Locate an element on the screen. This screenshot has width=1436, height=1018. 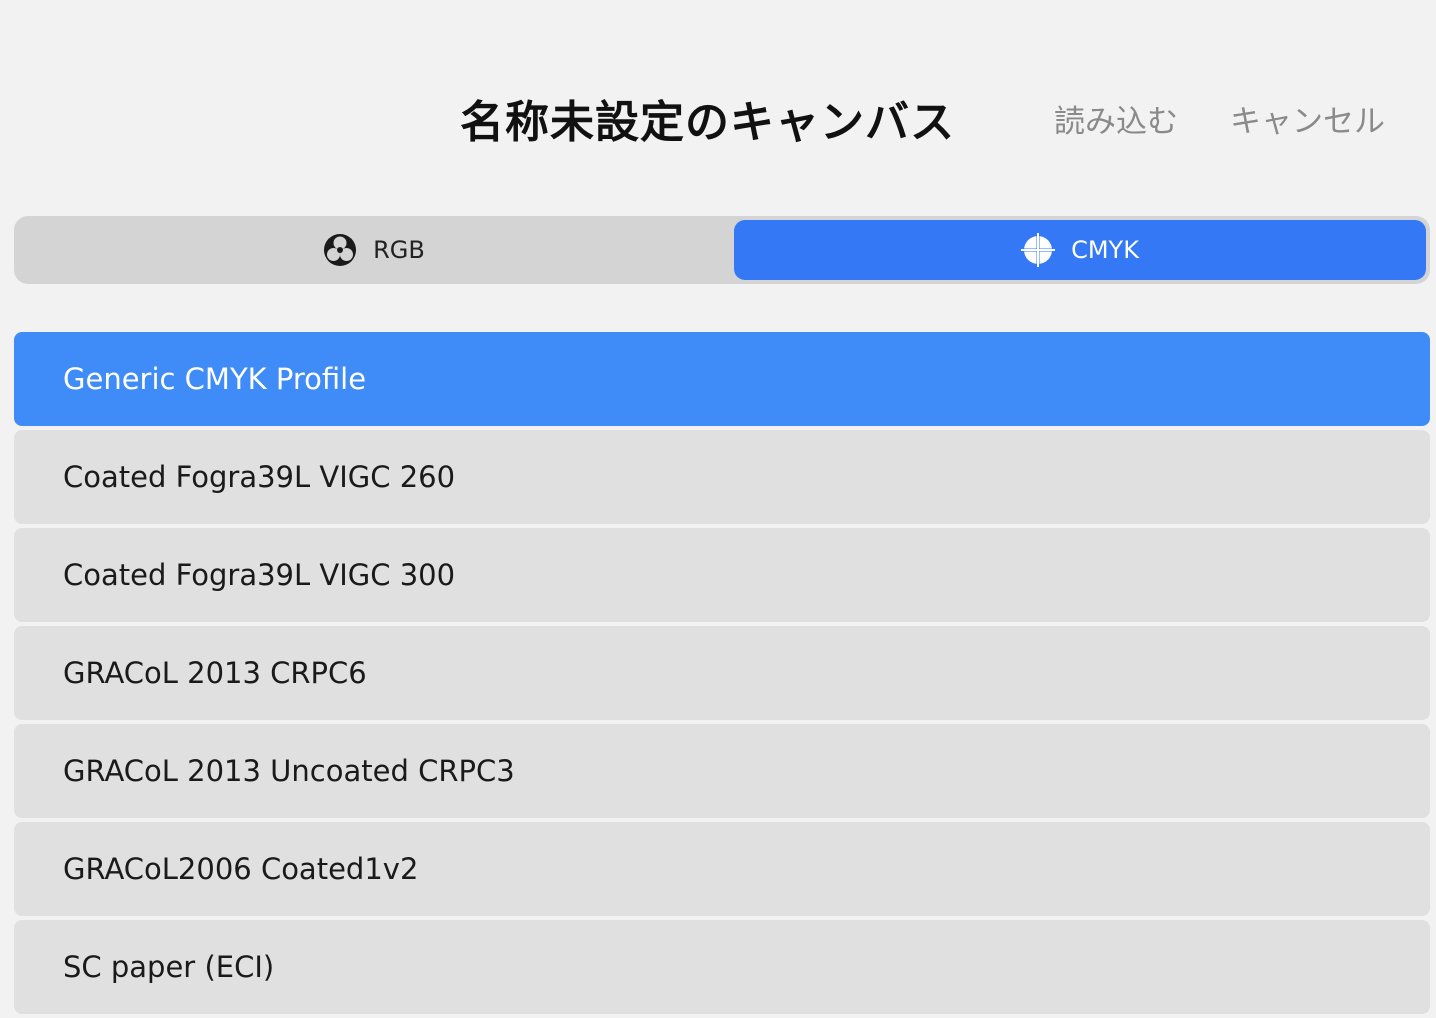
list-item-label: Generic CMYK Profile is located at coordinates (215, 379).